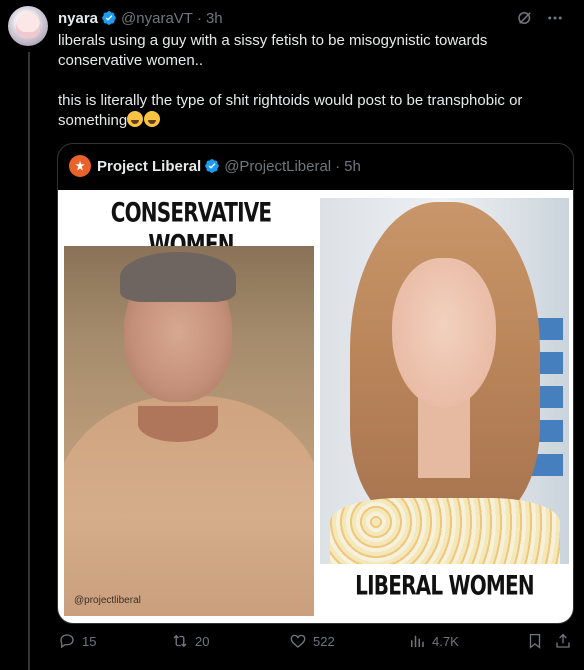 This screenshot has width=584, height=670. I want to click on views-icon, so click(417, 641).